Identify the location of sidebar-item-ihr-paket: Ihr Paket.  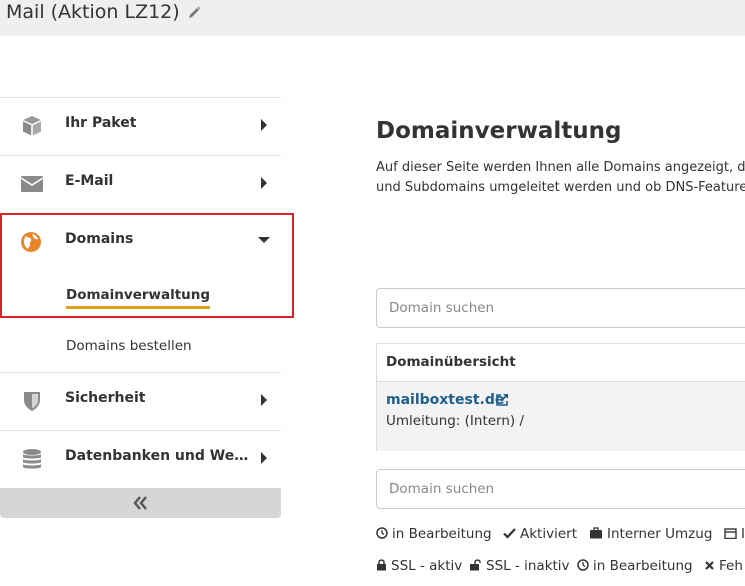
(140, 126).